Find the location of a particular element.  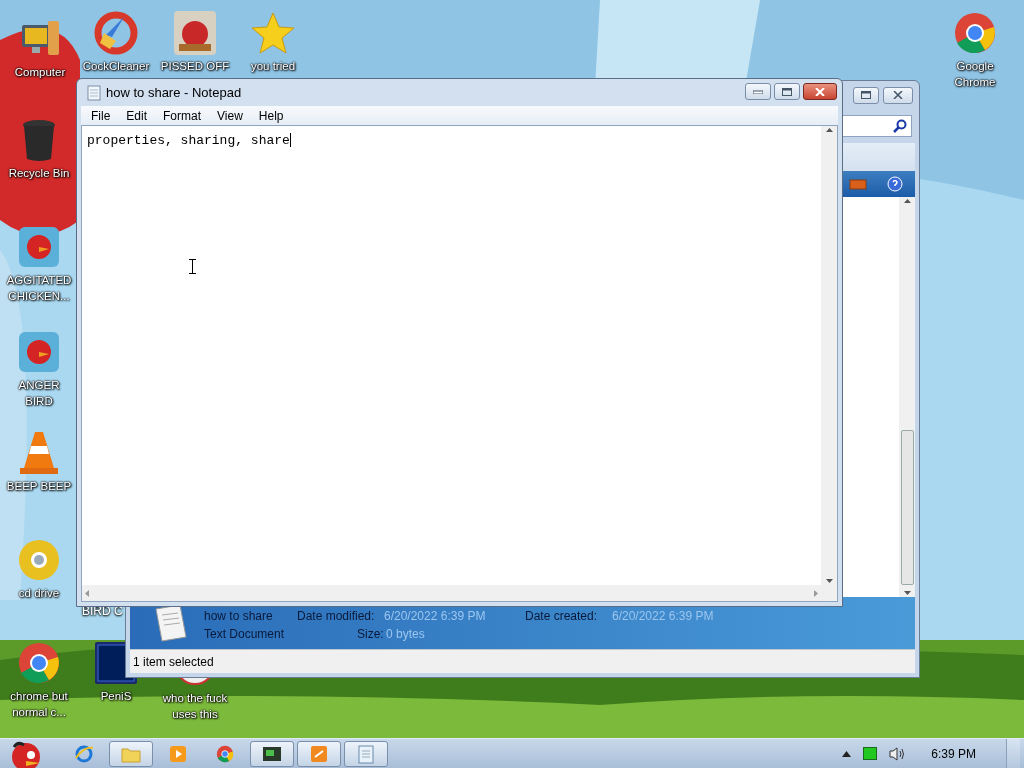

date-created-label: Date created: is located at coordinates (562, 616).